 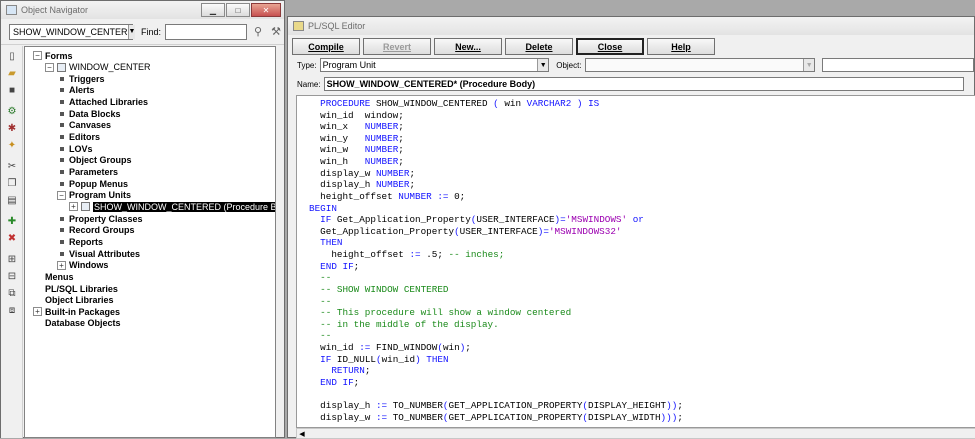 I want to click on tree-node-label: WINDOW_CENTER, so click(x=110, y=67).